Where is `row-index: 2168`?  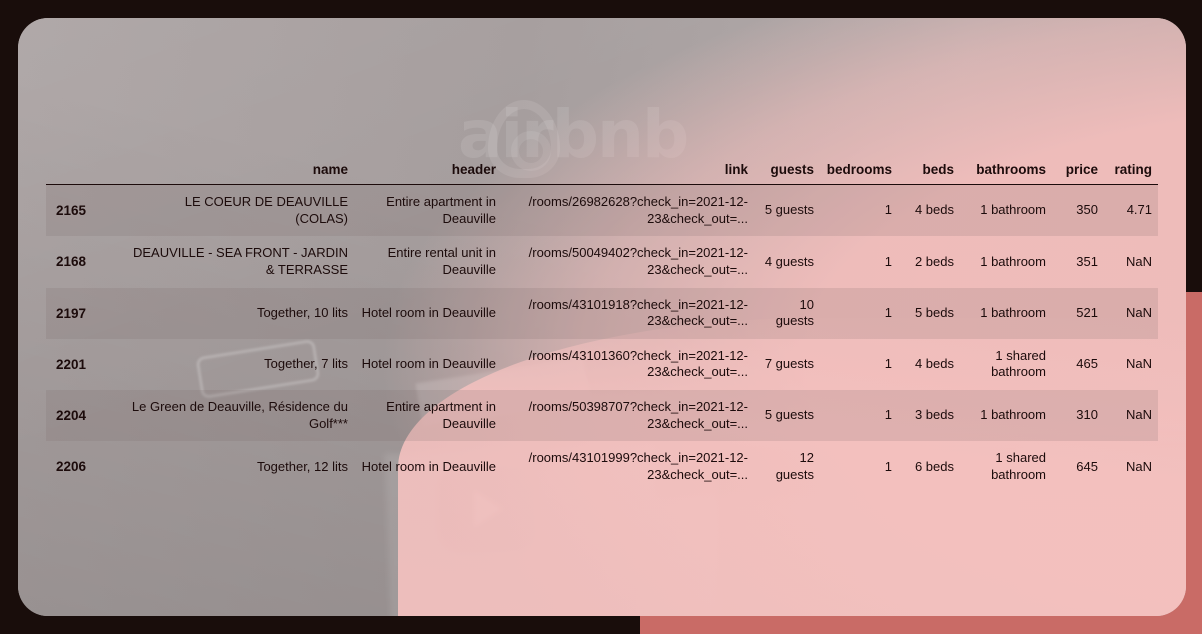 row-index: 2168 is located at coordinates (71, 262).